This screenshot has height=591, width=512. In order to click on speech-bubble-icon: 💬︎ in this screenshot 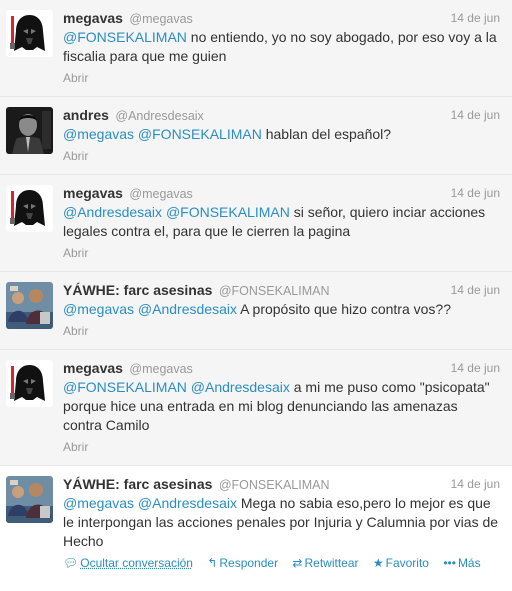, I will do `click(71, 563)`.